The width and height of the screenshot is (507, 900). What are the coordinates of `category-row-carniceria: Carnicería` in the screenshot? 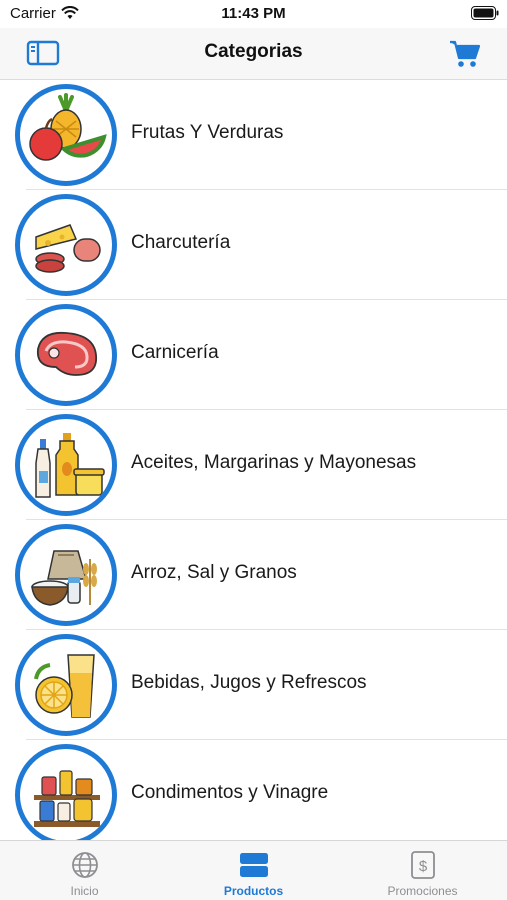 It's located at (253, 355).